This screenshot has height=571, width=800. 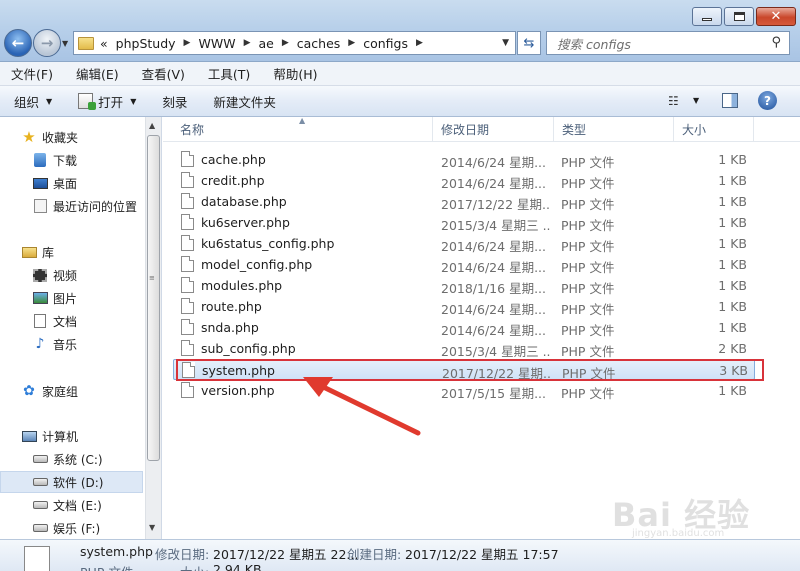 I want to click on menu-edit: 编辑(E), so click(x=97, y=73).